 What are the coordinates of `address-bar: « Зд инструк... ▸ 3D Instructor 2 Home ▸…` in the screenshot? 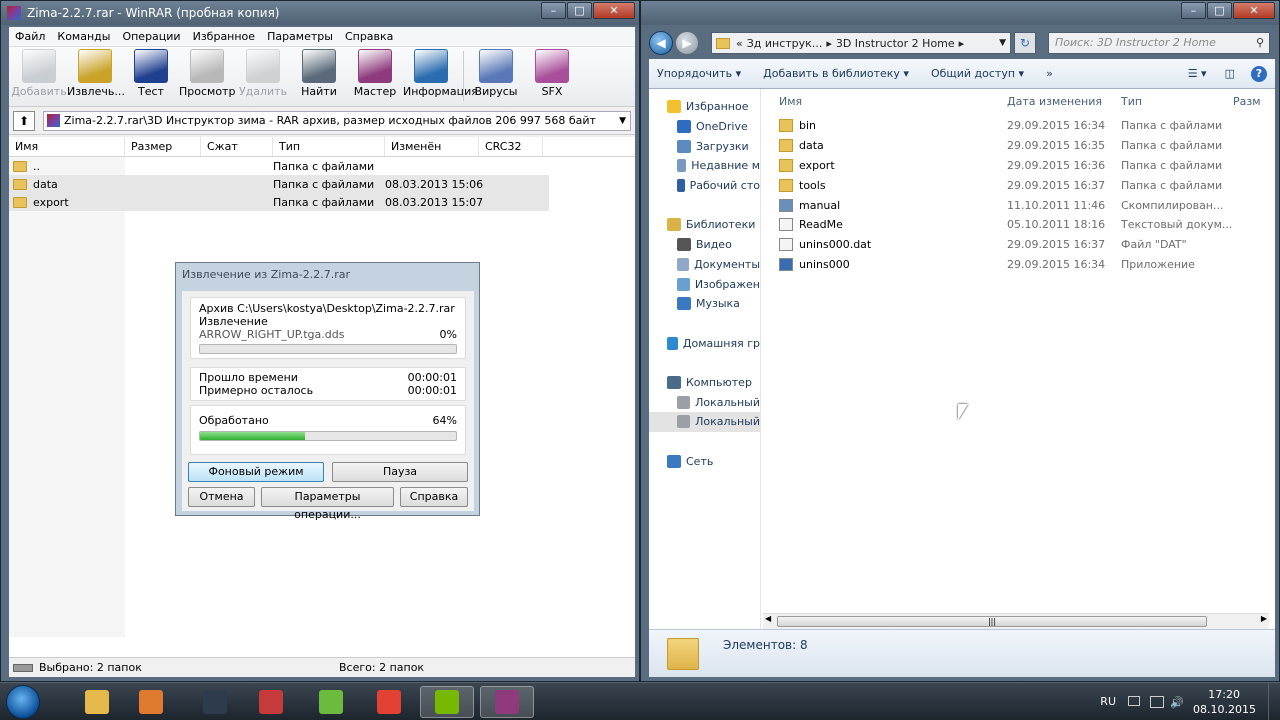 It's located at (861, 43).